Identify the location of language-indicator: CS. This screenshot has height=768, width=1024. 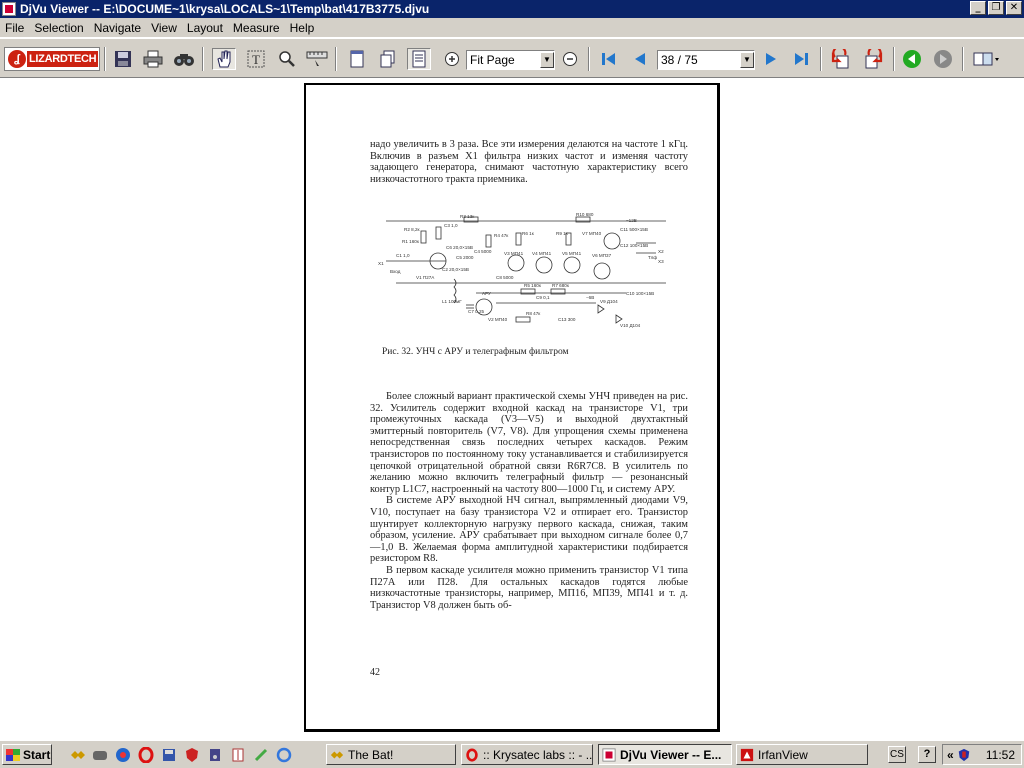
(897, 754).